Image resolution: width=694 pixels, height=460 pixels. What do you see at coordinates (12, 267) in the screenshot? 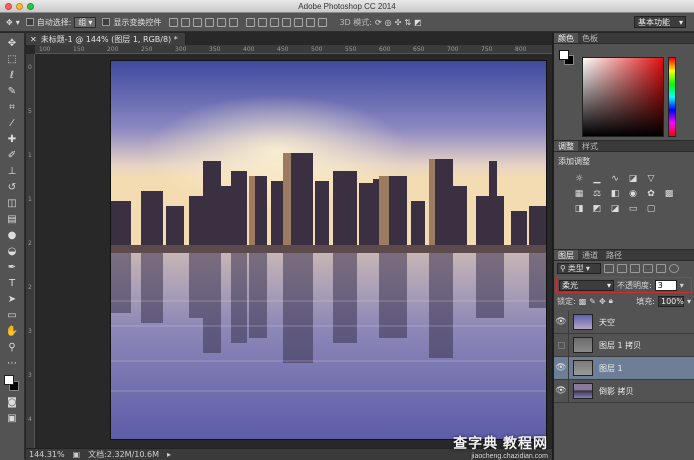
I see `pen-tool-icon: ✒` at bounding box center [12, 267].